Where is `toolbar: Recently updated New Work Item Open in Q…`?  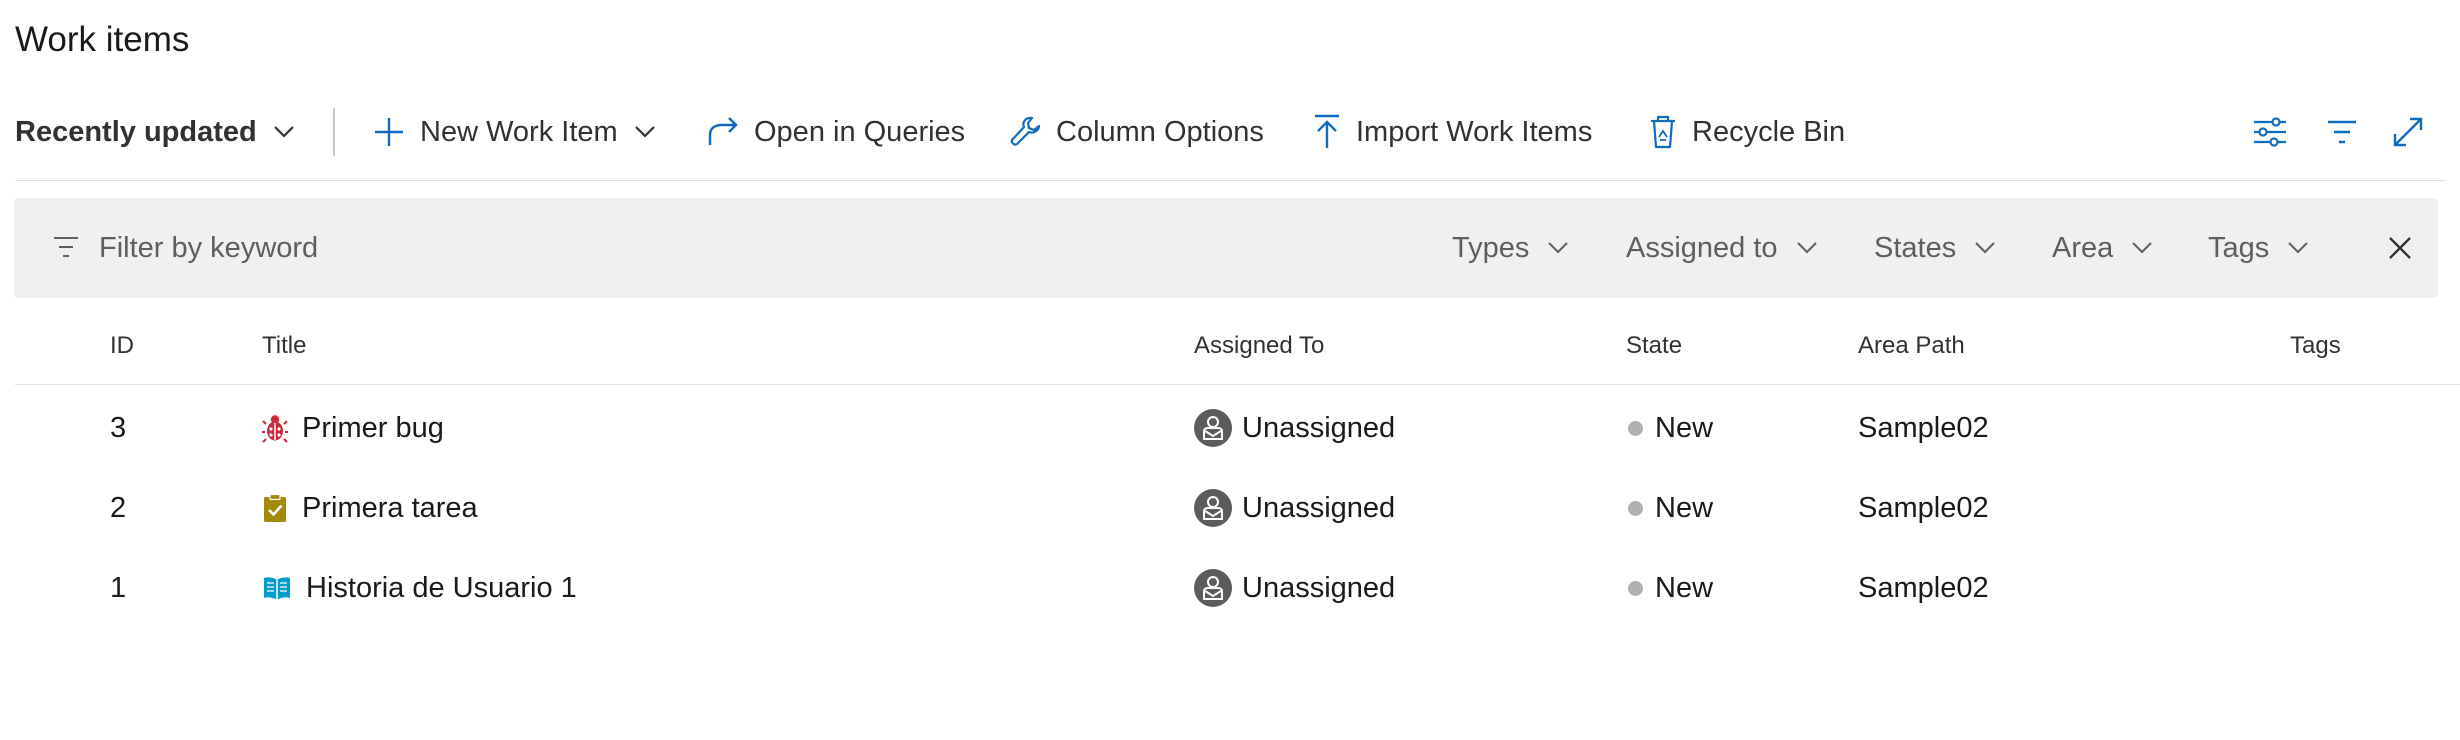
toolbar: Recently updated New Work Item Open in Q… is located at coordinates (1230, 140).